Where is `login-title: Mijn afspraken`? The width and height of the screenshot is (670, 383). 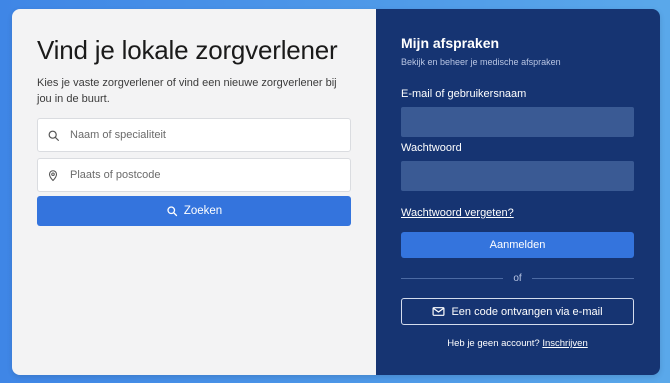
login-title: Mijn afspraken is located at coordinates (450, 43).